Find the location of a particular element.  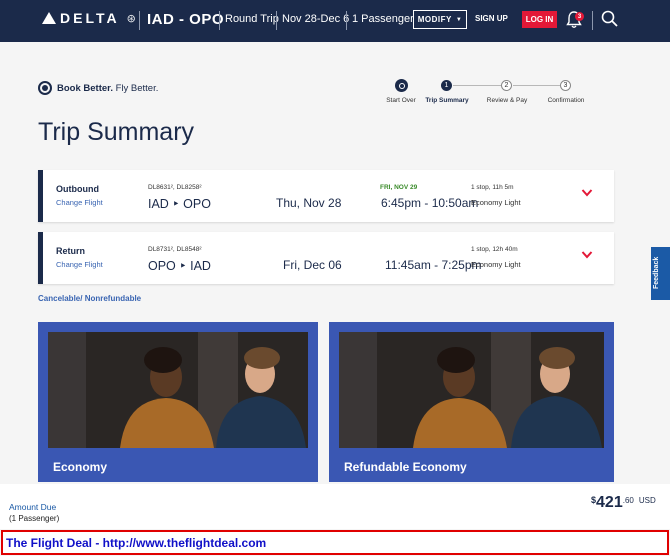

amount-due-bar: Amount Due (1 Passenger) $421.60 USD is located at coordinates (335, 506).